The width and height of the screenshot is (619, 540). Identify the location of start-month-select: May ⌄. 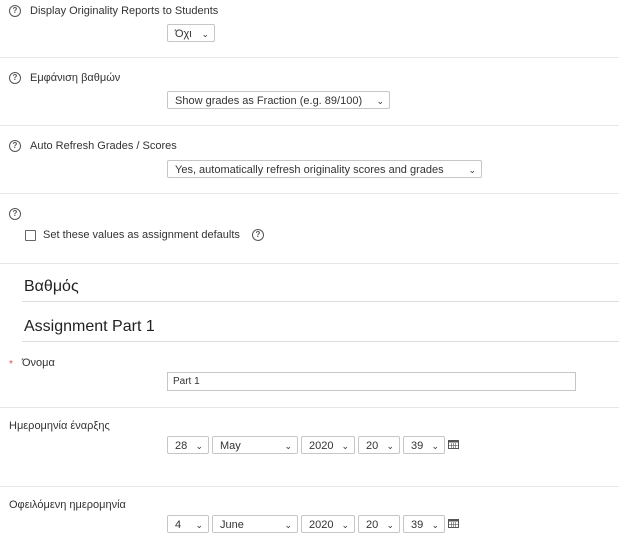
(255, 445).